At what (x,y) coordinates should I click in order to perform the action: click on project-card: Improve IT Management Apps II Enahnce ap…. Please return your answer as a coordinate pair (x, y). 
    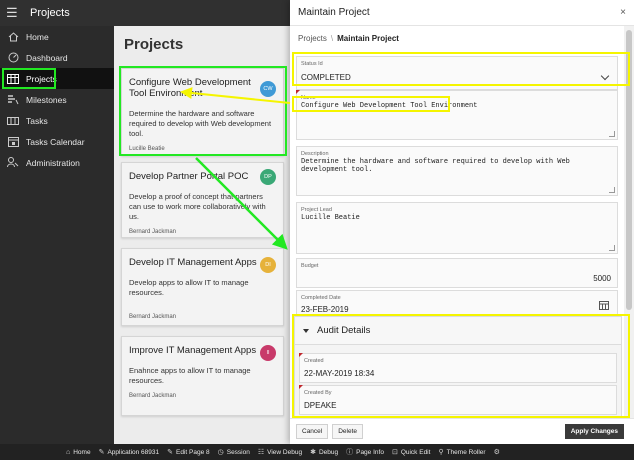
    Looking at the image, I should click on (202, 376).